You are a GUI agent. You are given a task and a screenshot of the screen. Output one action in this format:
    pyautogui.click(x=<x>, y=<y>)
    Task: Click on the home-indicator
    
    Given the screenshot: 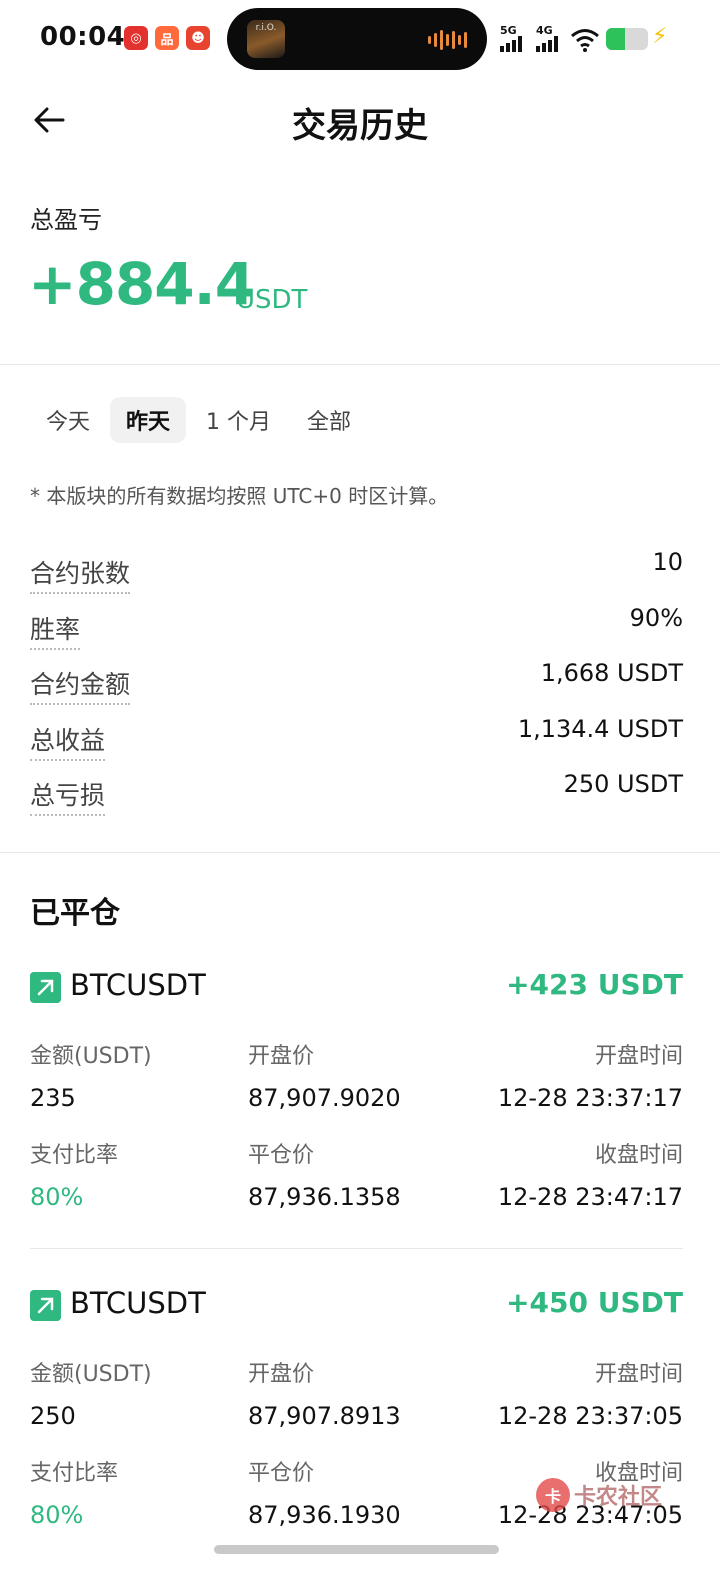 What is the action you would take?
    pyautogui.click(x=356, y=1549)
    